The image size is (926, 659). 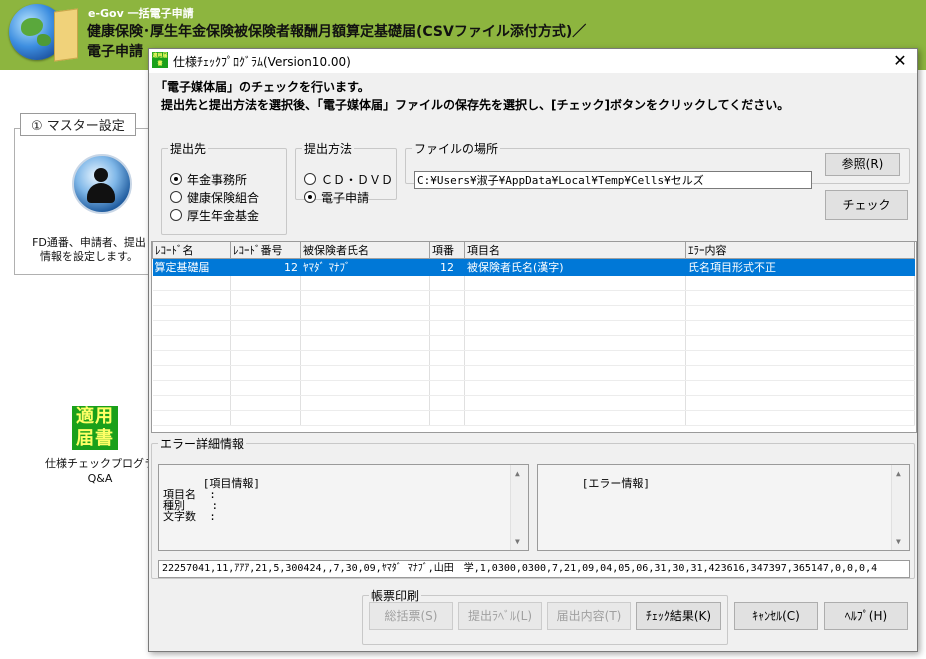 What do you see at coordinates (519, 507) in the screenshot?
I see `item-info-scrollbar: ▲ ▼` at bounding box center [519, 507].